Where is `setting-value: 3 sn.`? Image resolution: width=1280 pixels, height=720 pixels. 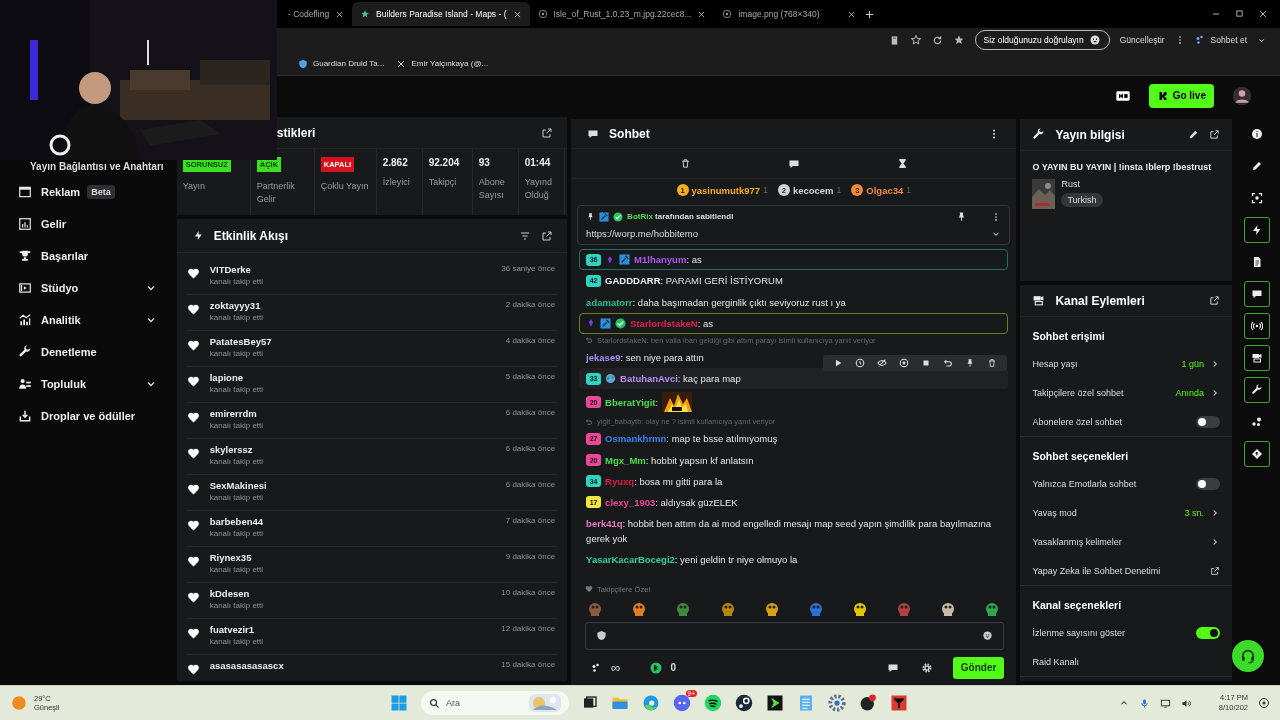
setting-value: 3 sn. is located at coordinates (1194, 512).